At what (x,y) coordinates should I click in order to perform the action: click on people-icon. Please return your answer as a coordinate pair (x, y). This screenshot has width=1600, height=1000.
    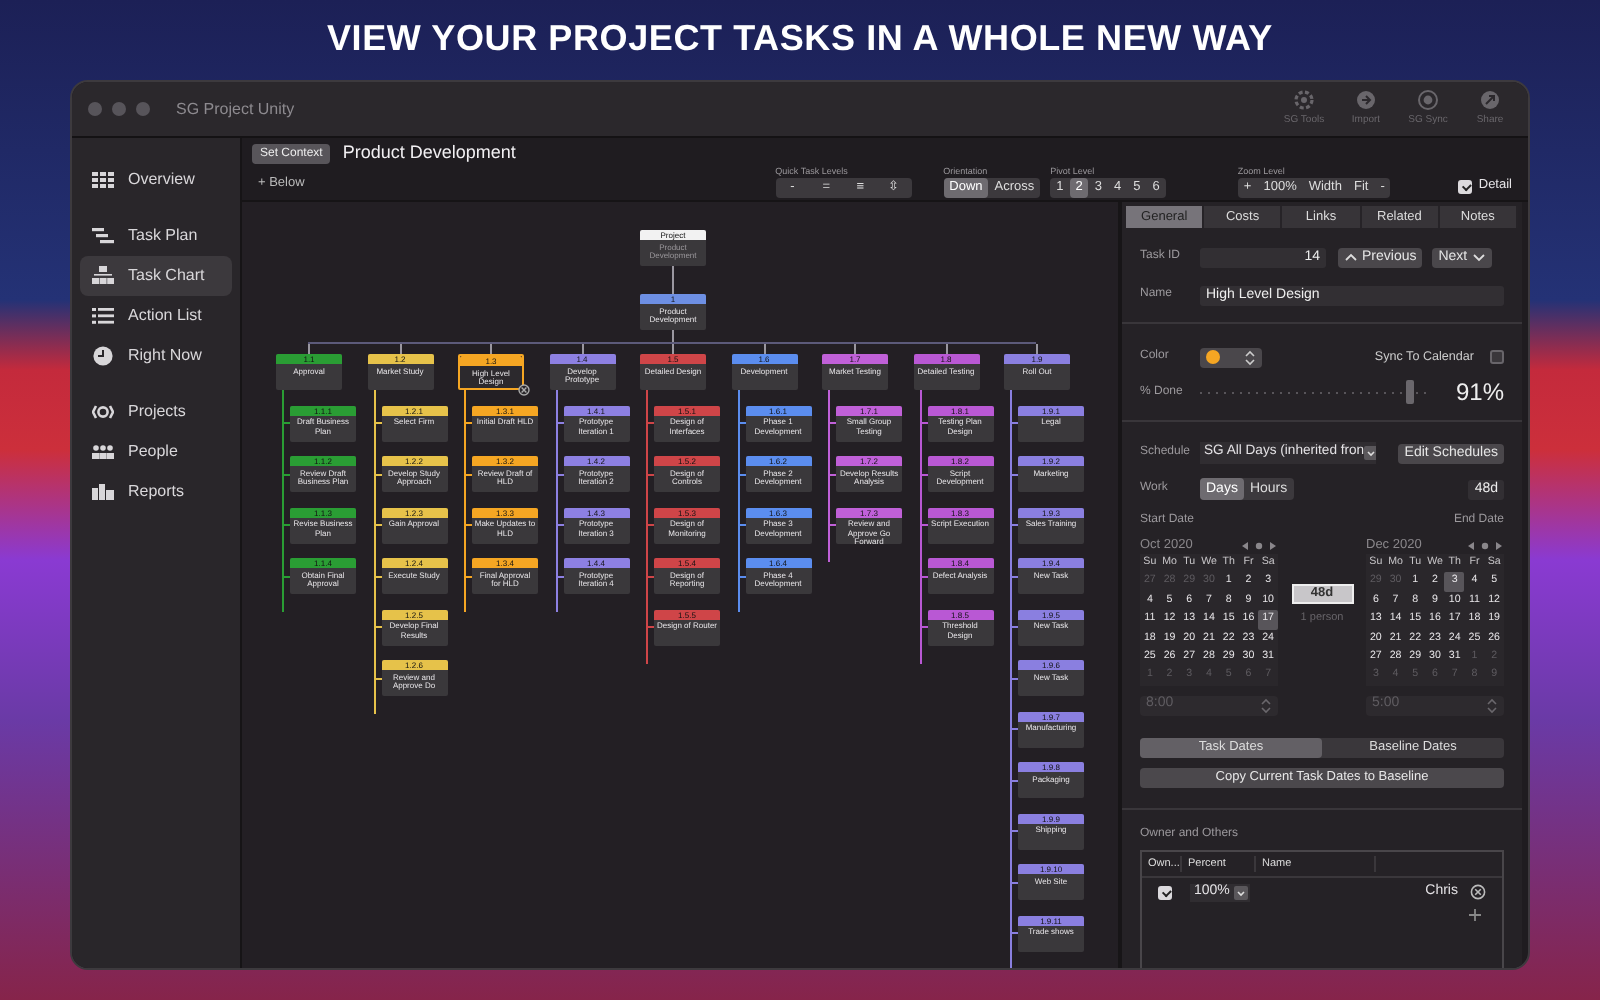
    Looking at the image, I should click on (103, 452).